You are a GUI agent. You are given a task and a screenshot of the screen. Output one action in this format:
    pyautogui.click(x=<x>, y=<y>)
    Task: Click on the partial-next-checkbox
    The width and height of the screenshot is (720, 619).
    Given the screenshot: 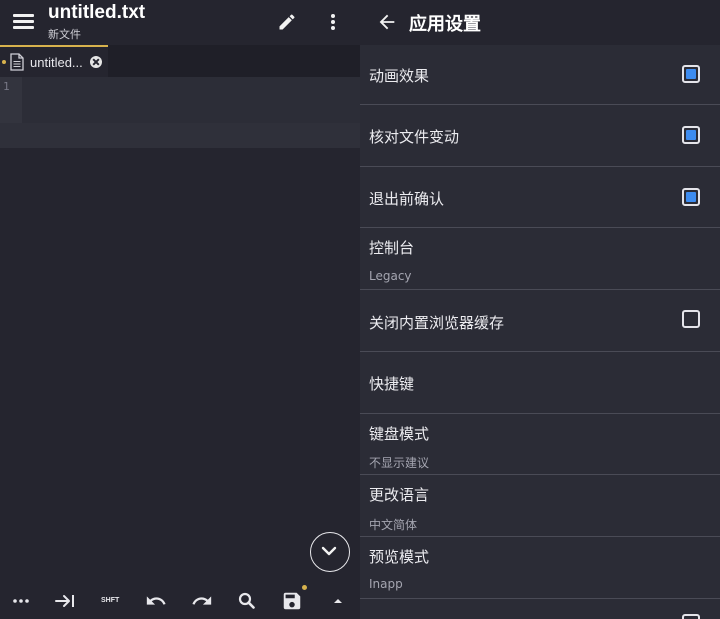 What is the action you would take?
    pyautogui.click(x=691, y=616)
    